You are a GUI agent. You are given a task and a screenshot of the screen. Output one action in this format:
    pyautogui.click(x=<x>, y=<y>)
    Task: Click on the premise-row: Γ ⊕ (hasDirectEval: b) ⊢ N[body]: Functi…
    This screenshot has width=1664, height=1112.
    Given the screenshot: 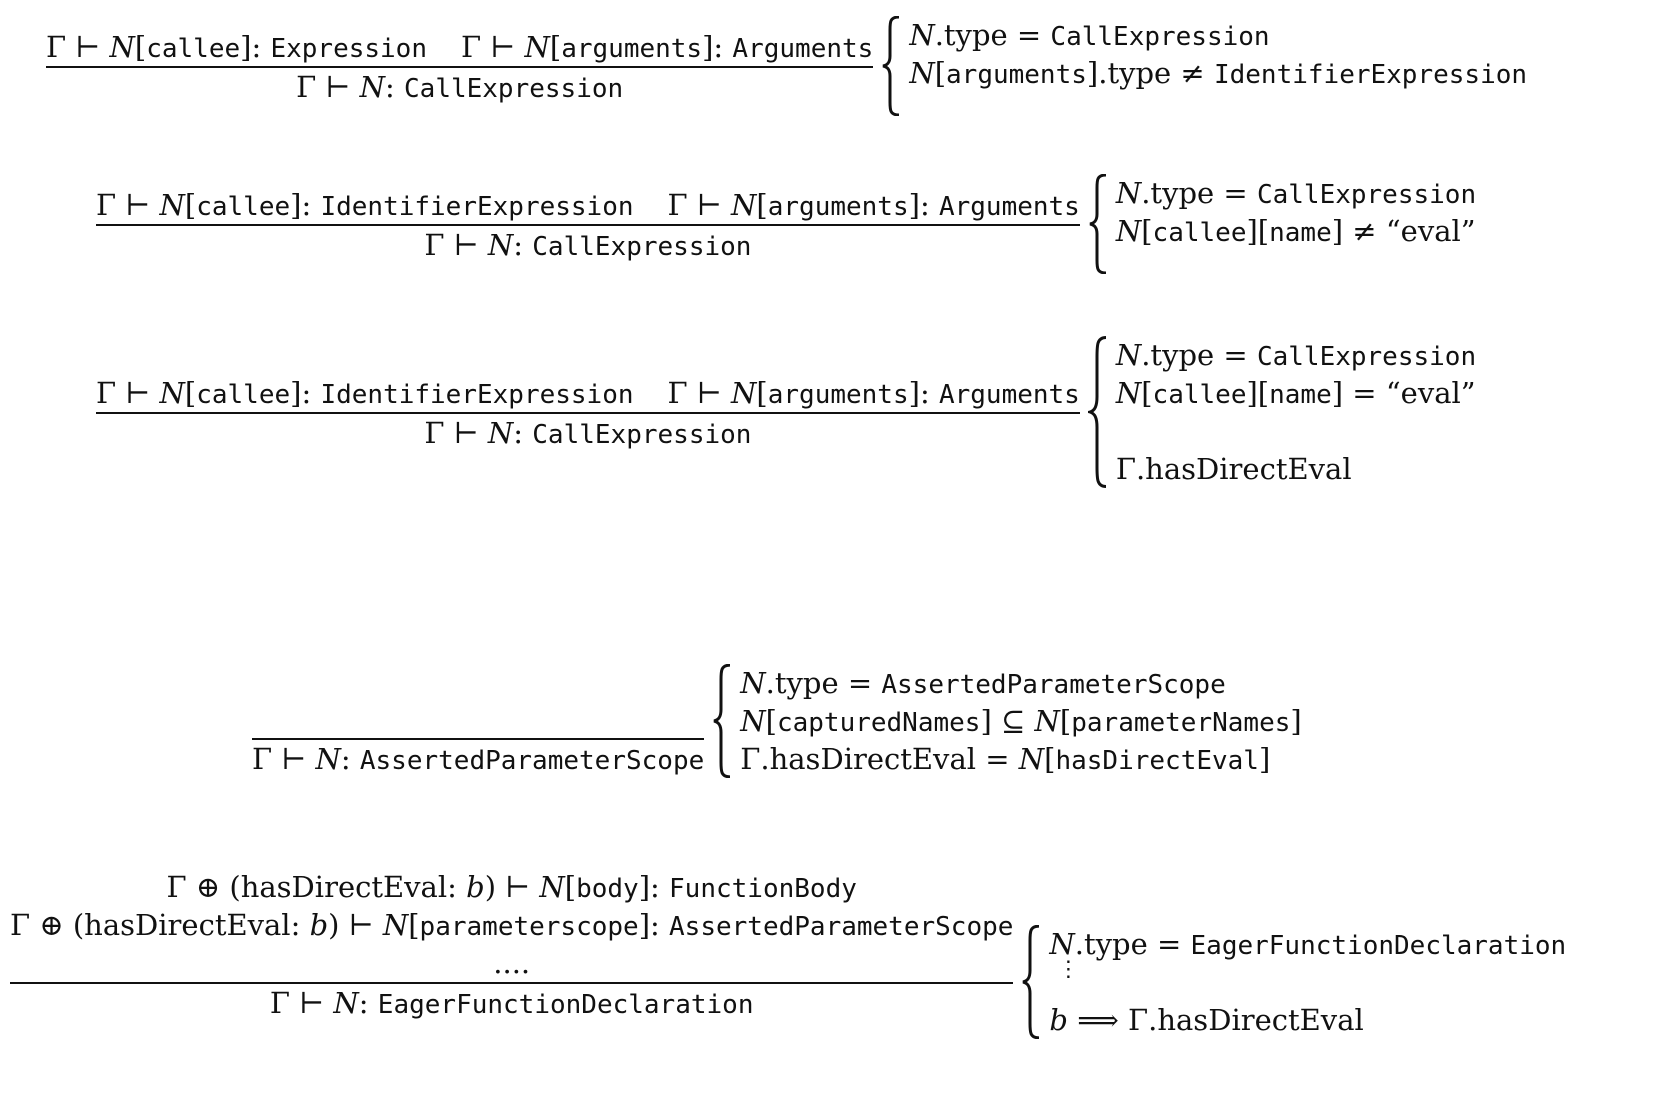 What is the action you would take?
    pyautogui.click(x=512, y=887)
    